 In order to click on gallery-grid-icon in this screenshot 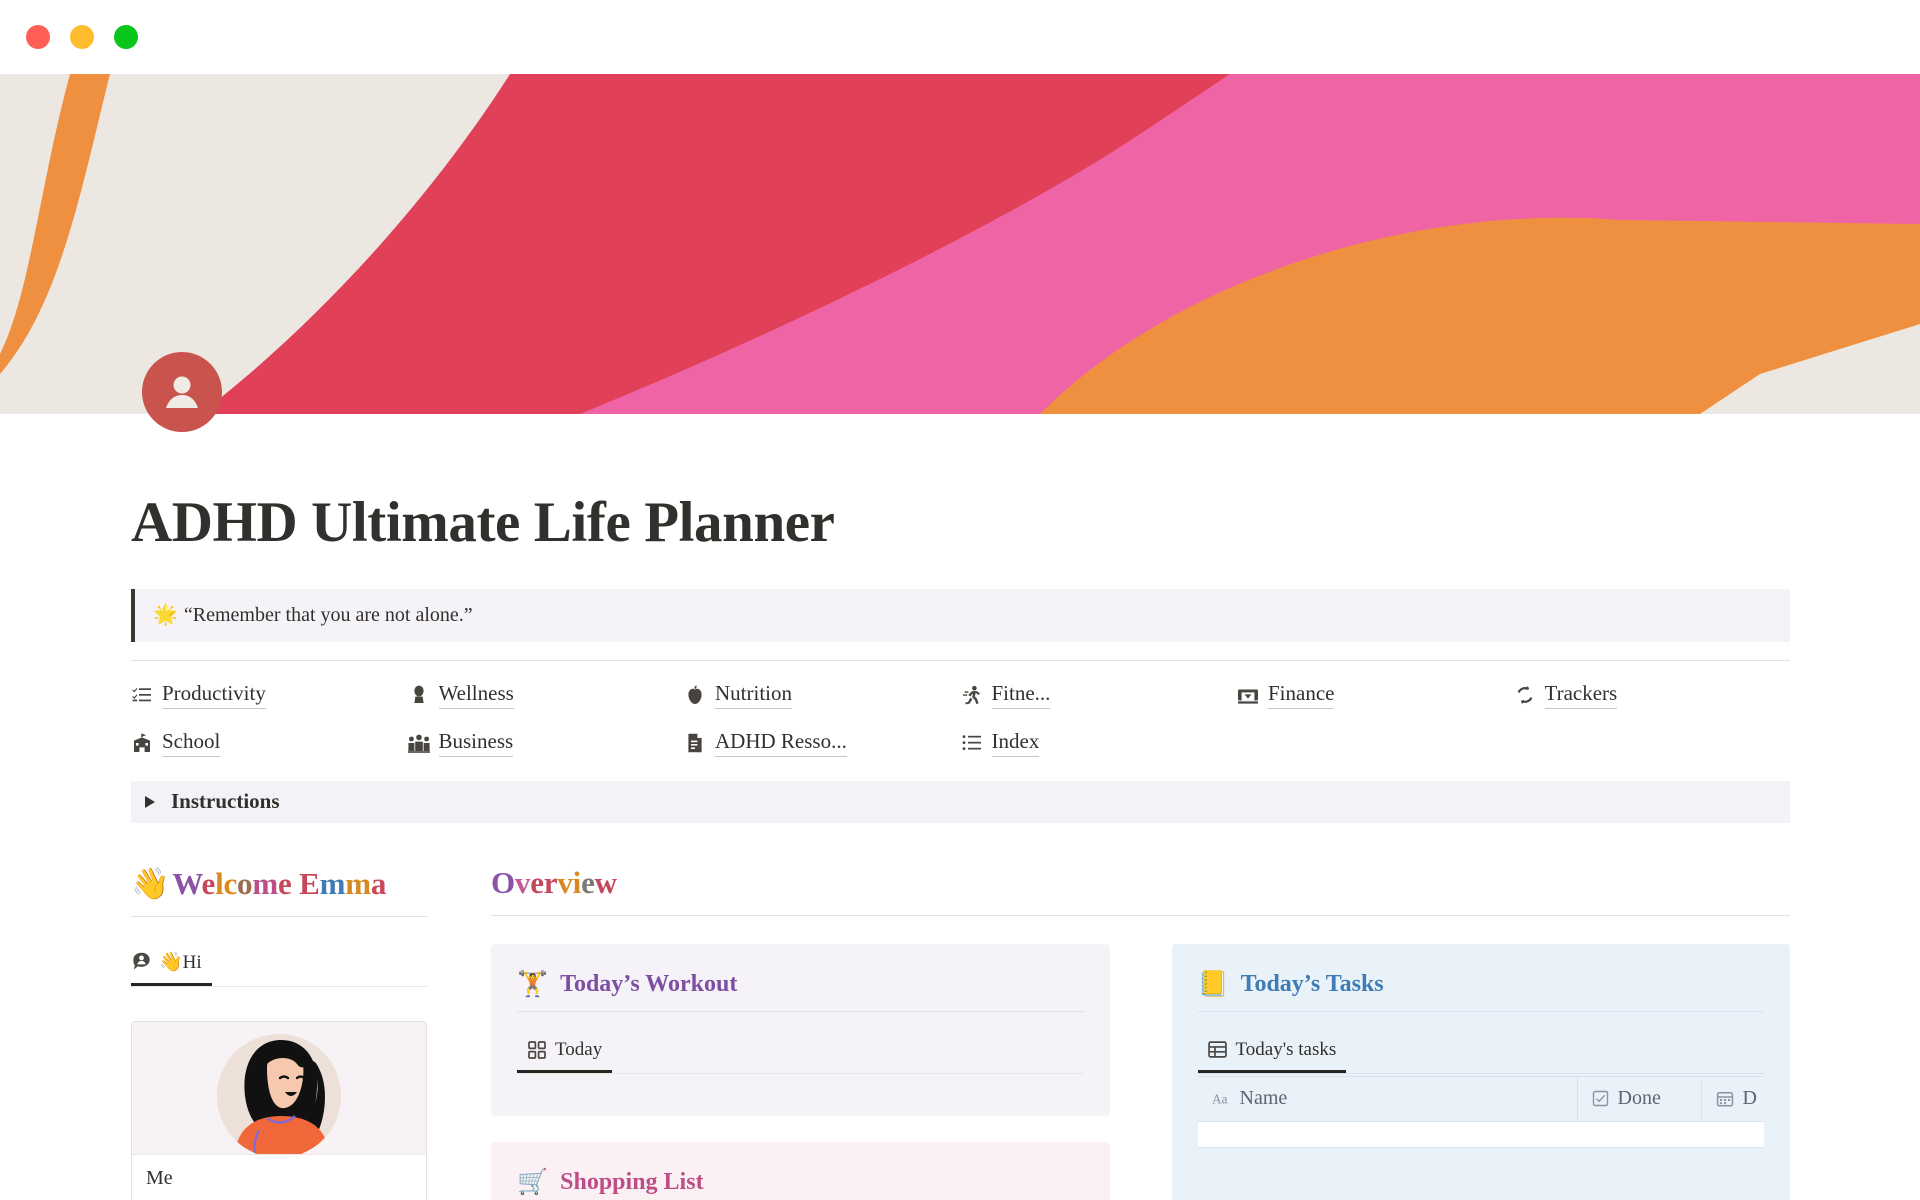, I will do `click(537, 1050)`.